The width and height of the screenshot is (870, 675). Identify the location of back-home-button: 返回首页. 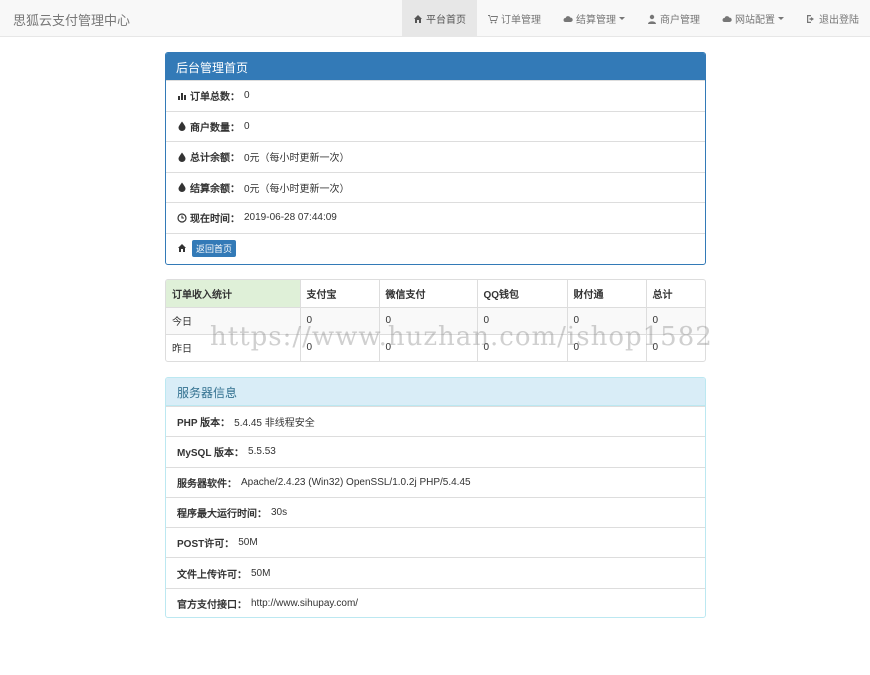
(214, 248).